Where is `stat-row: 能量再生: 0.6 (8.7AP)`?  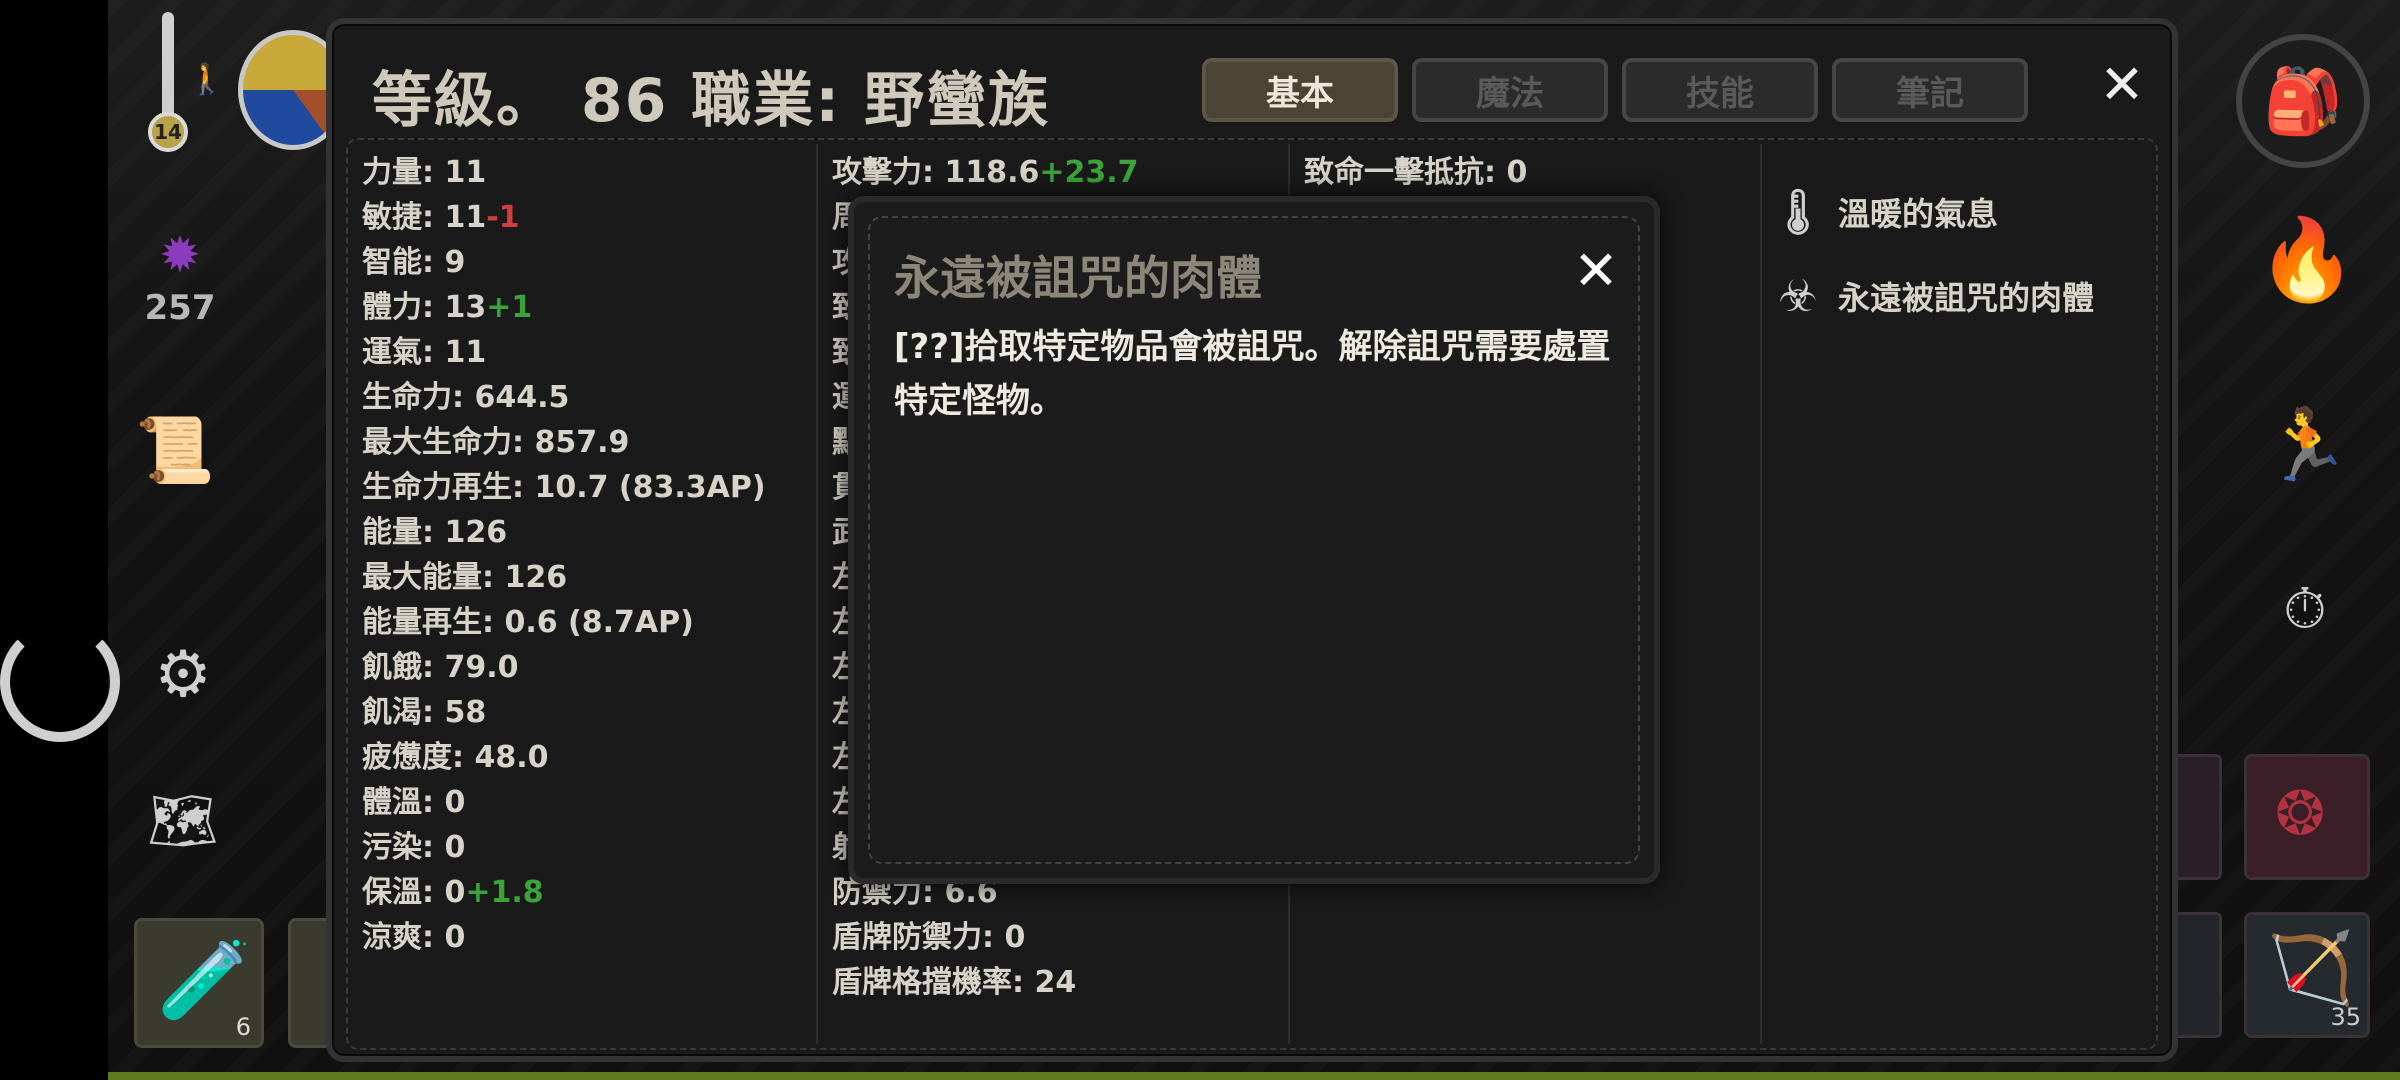 stat-row: 能量再生: 0.6 (8.7AP) is located at coordinates (564, 622).